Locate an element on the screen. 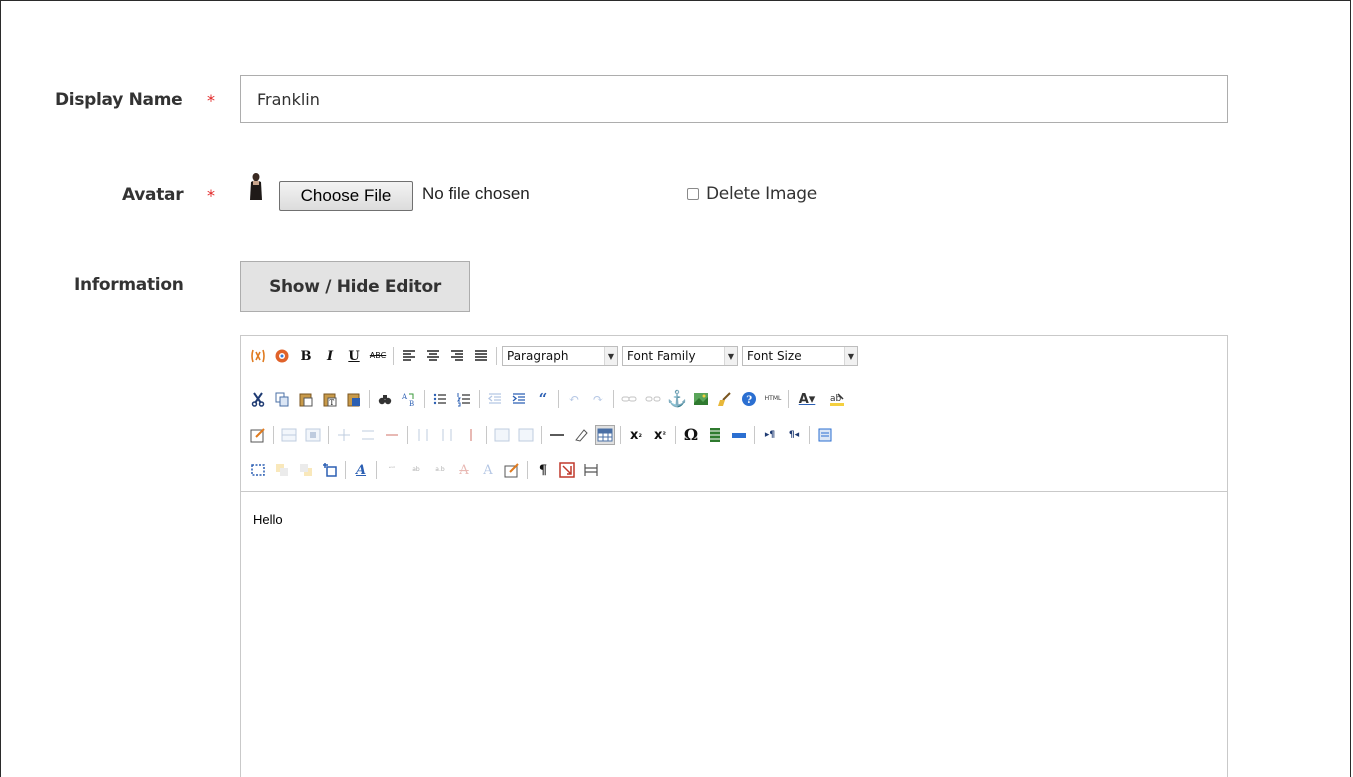 Image resolution: width=1353 pixels, height=777 pixels. media-icon is located at coordinates (715, 435).